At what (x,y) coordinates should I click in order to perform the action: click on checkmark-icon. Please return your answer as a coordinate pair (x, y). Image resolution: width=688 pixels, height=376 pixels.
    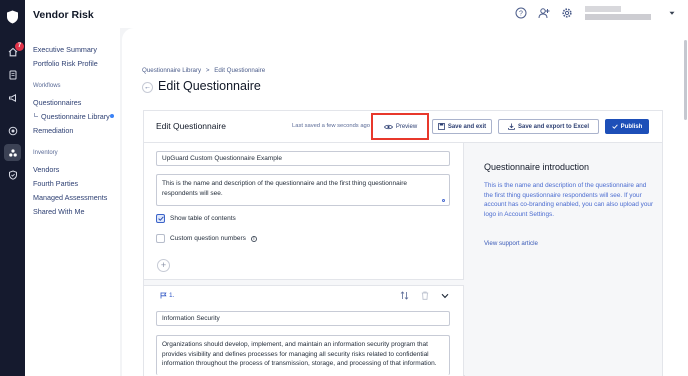
    Looking at the image, I should click on (160, 218).